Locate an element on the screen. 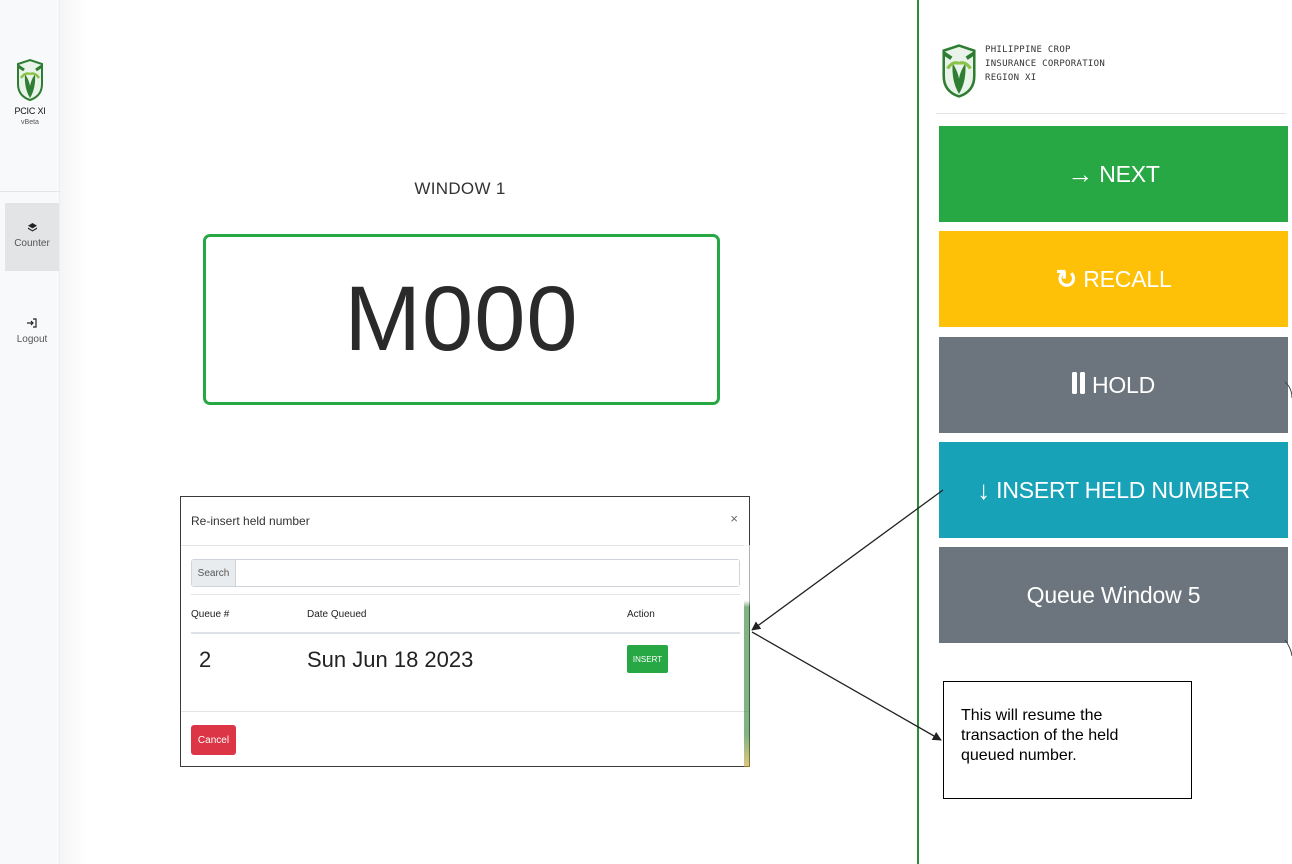 The width and height of the screenshot is (1292, 864). current-number: M000 is located at coordinates (461, 319).